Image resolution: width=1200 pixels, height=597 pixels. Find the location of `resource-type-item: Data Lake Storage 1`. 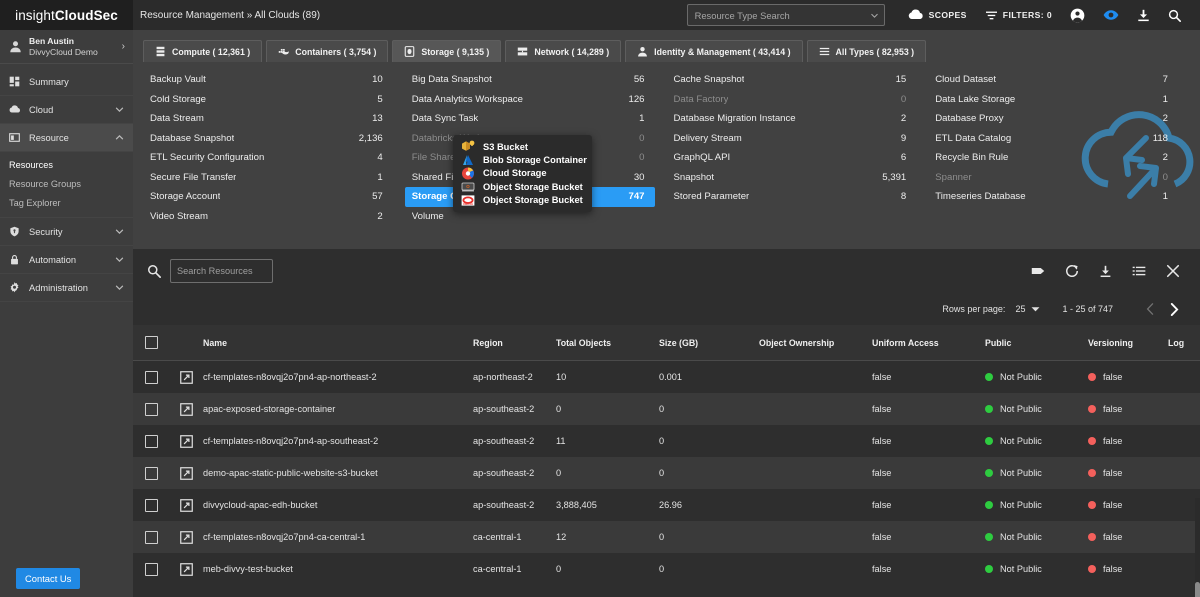

resource-type-item: Data Lake Storage 1 is located at coordinates (1053, 100).